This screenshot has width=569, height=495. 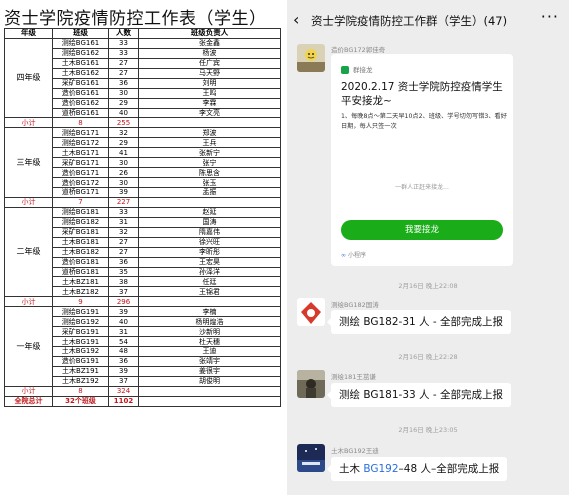 I want to click on cell-class: 测绘BG172, so click(x=80, y=143).